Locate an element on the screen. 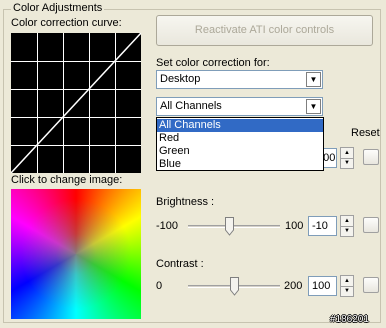  contrast-spinner: ▲ ▼ is located at coordinates (347, 286).